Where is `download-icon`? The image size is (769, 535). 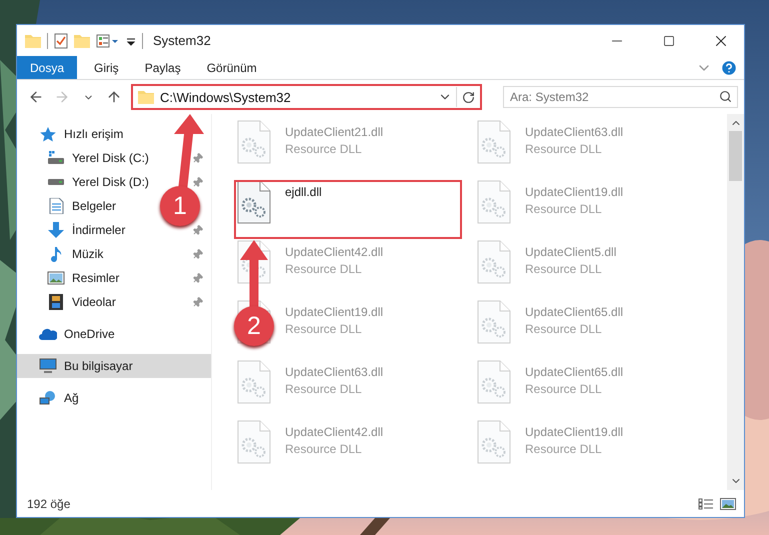
download-icon is located at coordinates (56, 230).